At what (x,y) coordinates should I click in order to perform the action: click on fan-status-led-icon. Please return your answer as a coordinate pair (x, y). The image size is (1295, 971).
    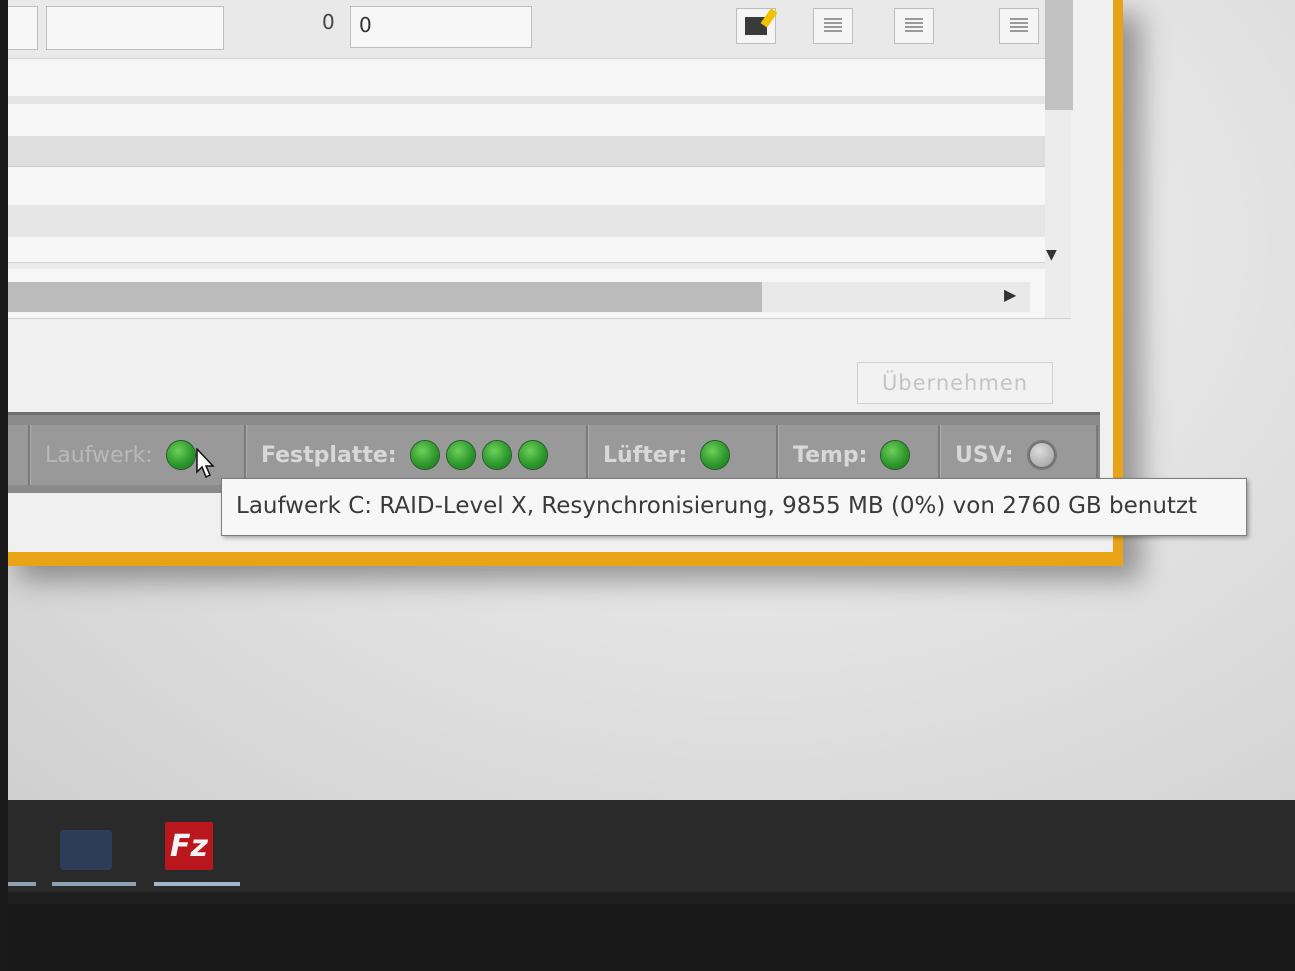
    Looking at the image, I should click on (715, 455).